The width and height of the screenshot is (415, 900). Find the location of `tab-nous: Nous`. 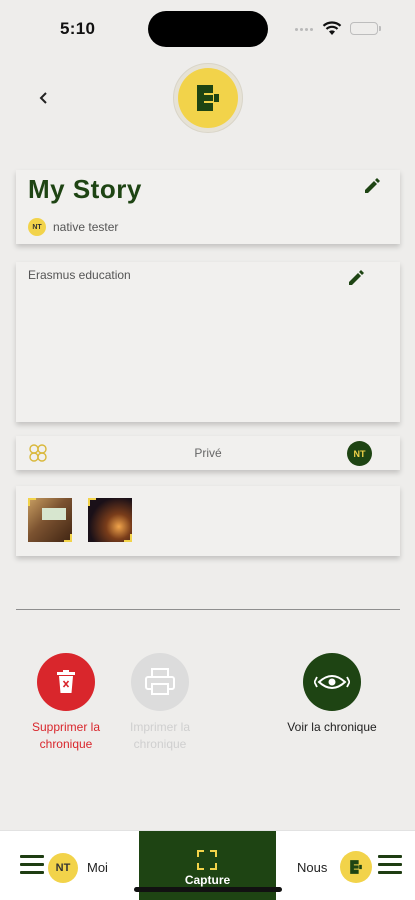

tab-nous: Nous is located at coordinates (345, 865).